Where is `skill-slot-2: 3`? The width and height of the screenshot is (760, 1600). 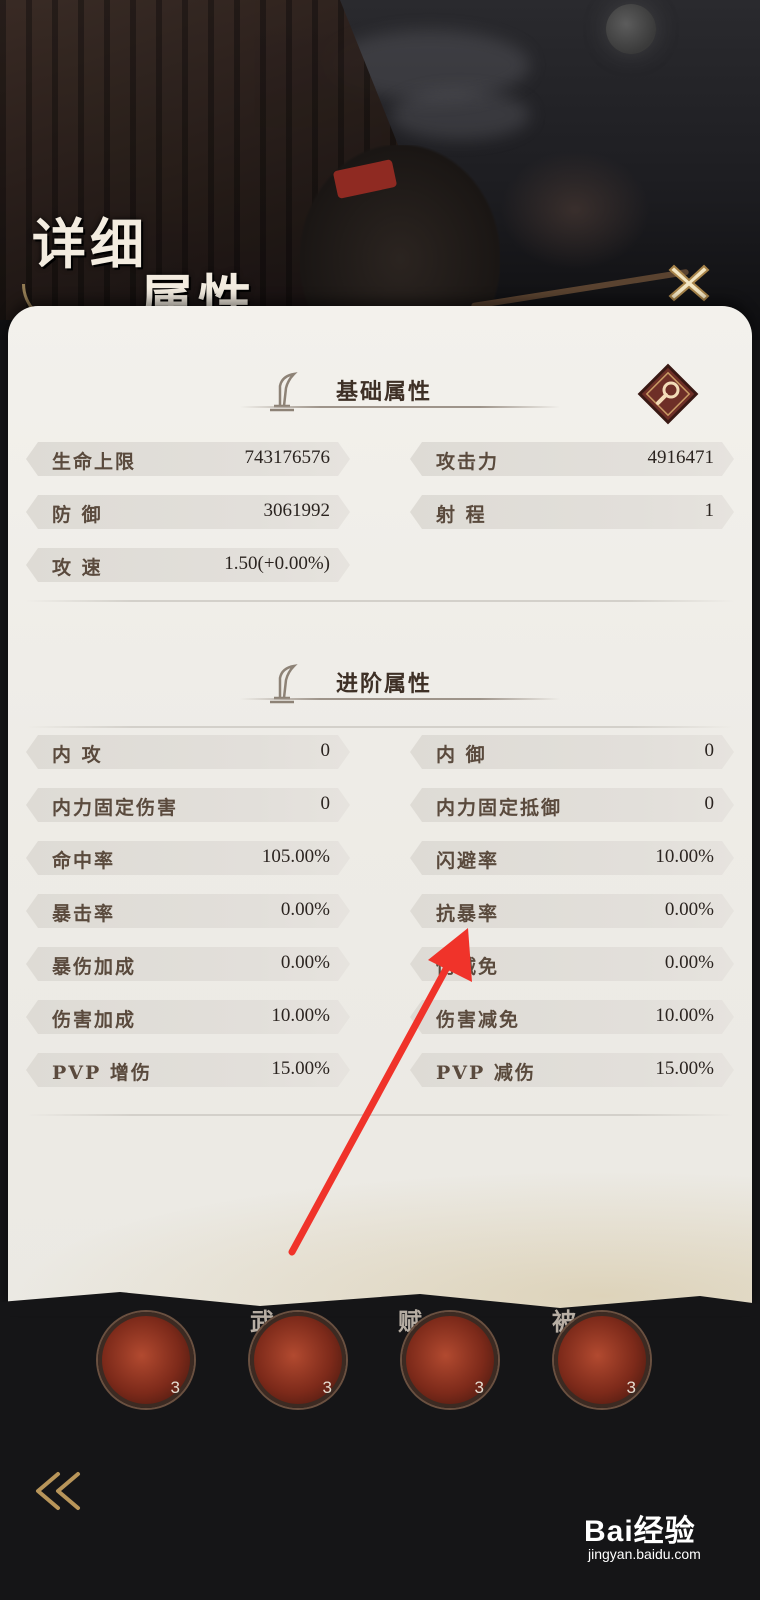 skill-slot-2: 3 is located at coordinates (298, 1360).